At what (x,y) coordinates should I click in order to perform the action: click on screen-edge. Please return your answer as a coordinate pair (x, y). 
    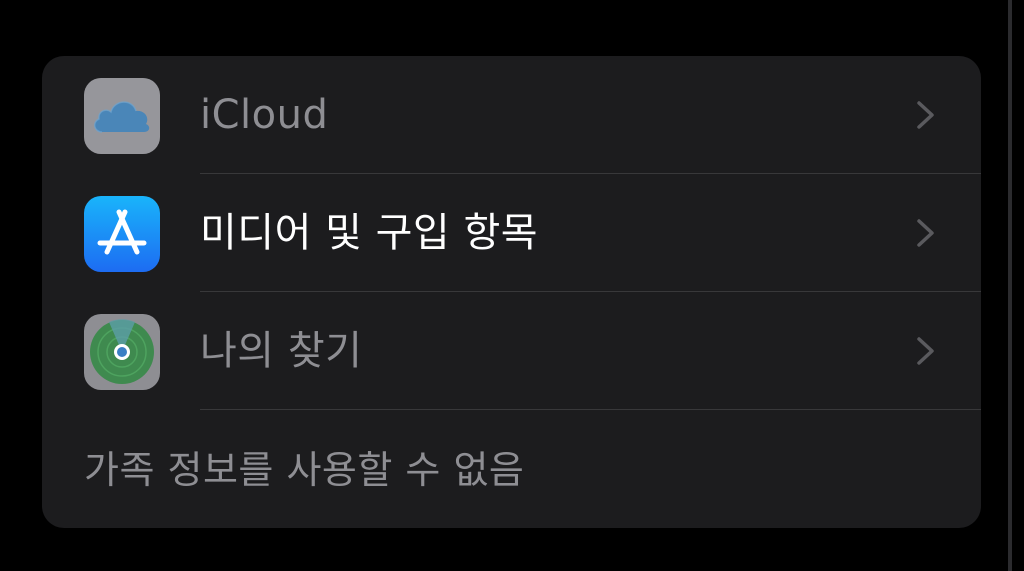
    Looking at the image, I should click on (1010, 285).